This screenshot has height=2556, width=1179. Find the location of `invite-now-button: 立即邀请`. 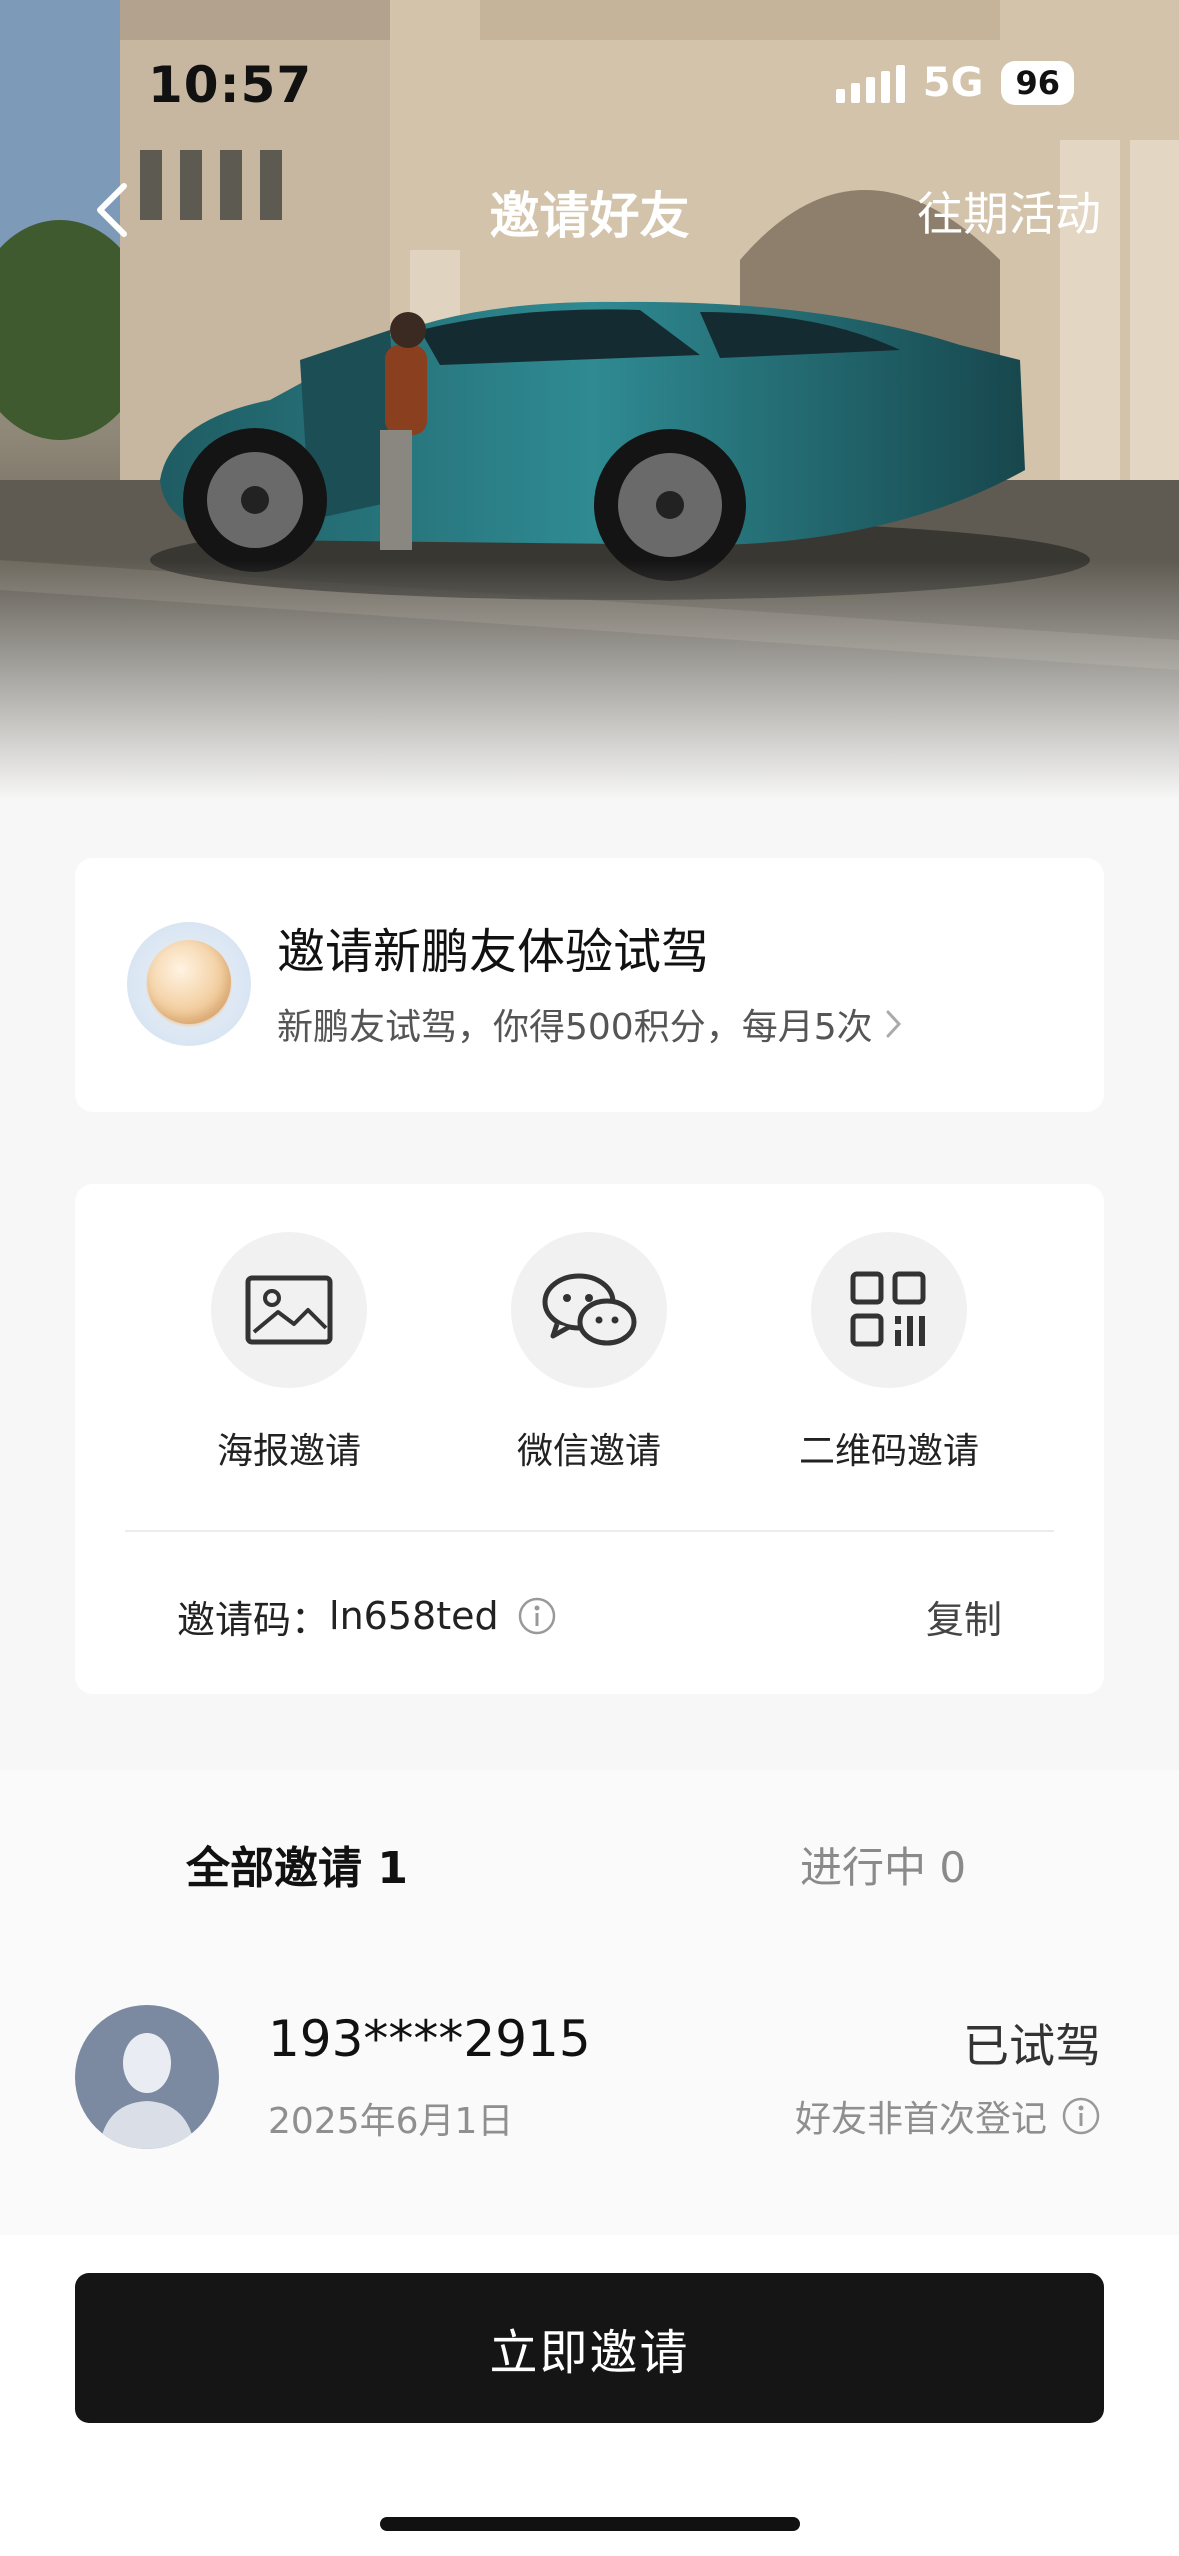

invite-now-button: 立即邀请 is located at coordinates (589, 2348).